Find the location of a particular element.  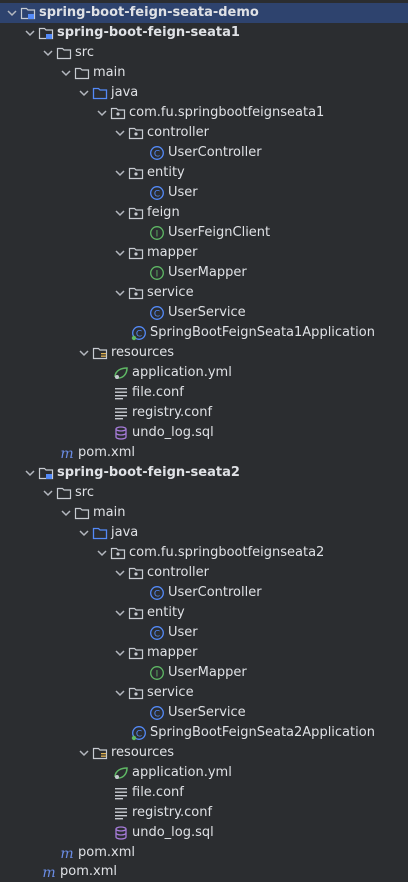

tree-node-label: UserController is located at coordinates (215, 592).